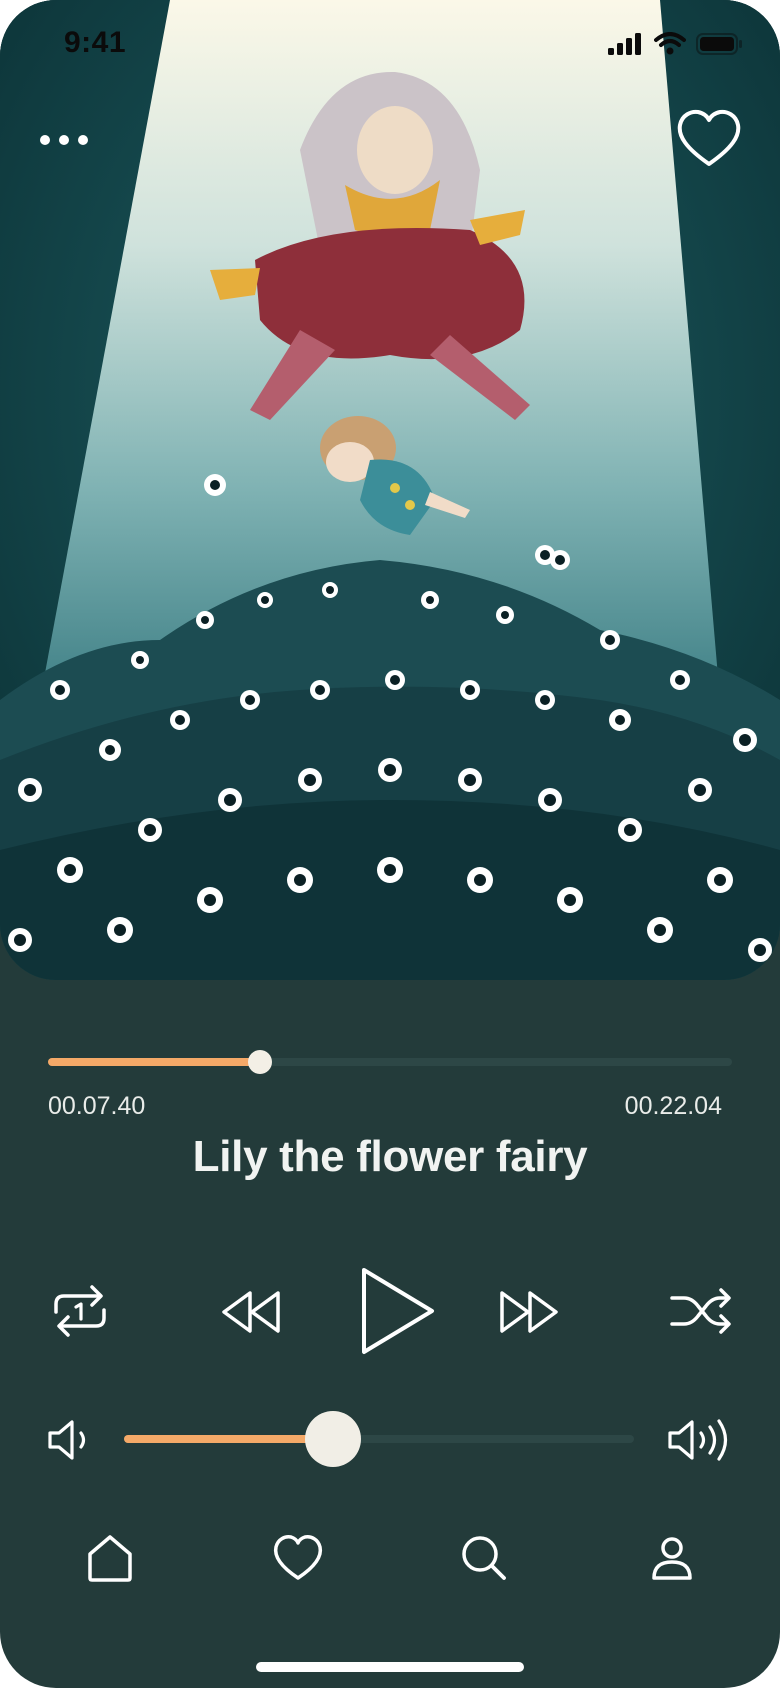 This screenshot has height=1688, width=780. I want to click on signal-icon, so click(624, 44).